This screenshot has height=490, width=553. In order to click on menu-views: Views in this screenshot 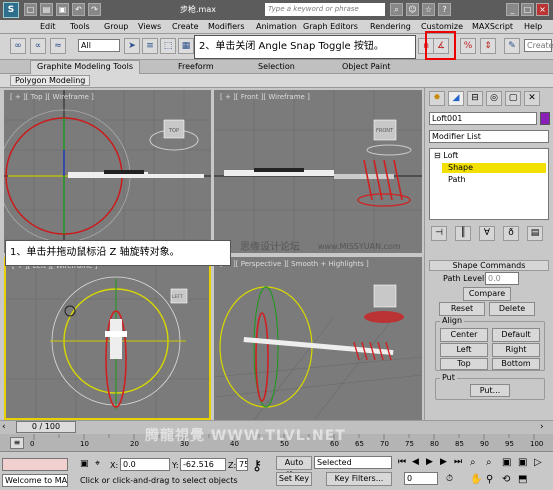, I will do `click(149, 26)`.